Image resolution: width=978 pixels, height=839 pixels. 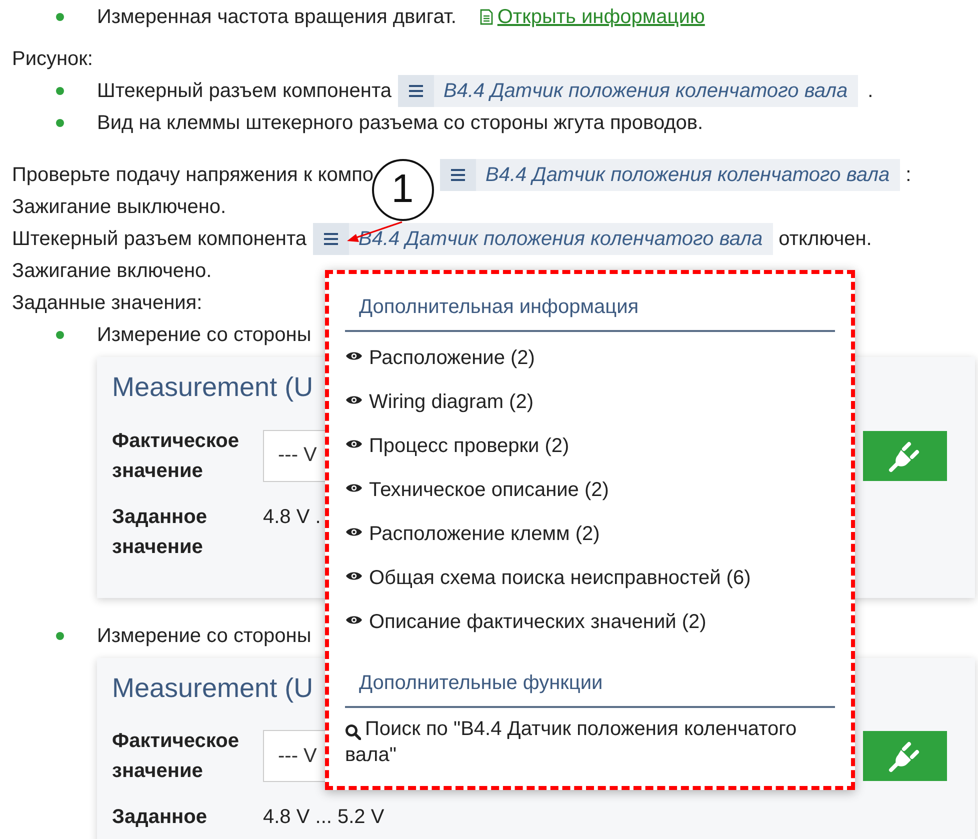 I want to click on text: Рисунок:, so click(x=53, y=59).